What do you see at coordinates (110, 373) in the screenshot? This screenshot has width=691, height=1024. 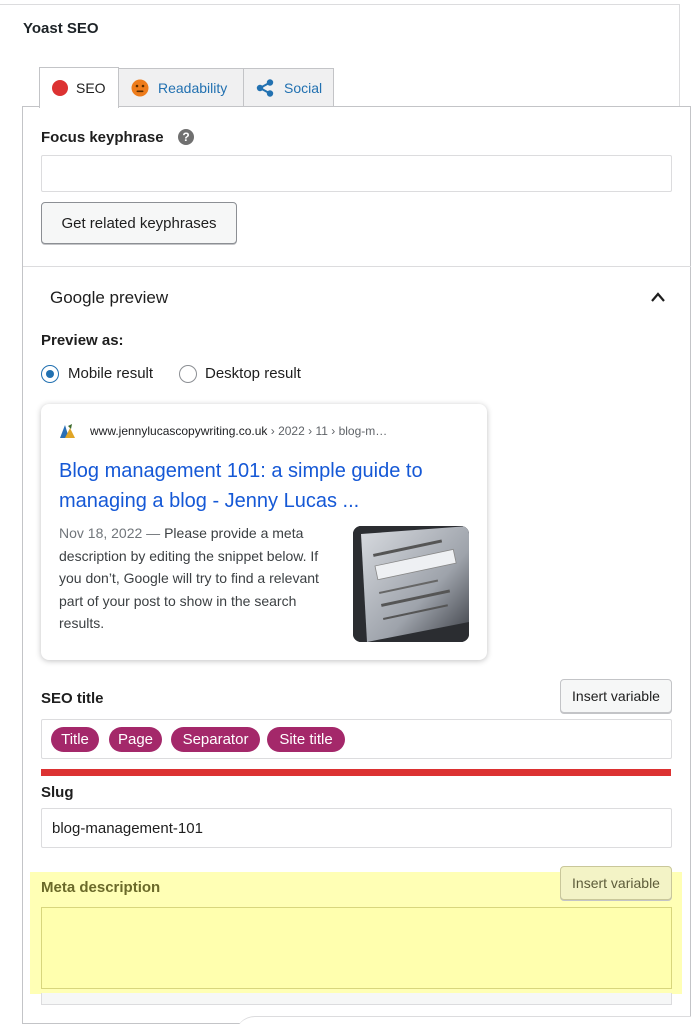 I see `mobile-result-label: Mobile result` at bounding box center [110, 373].